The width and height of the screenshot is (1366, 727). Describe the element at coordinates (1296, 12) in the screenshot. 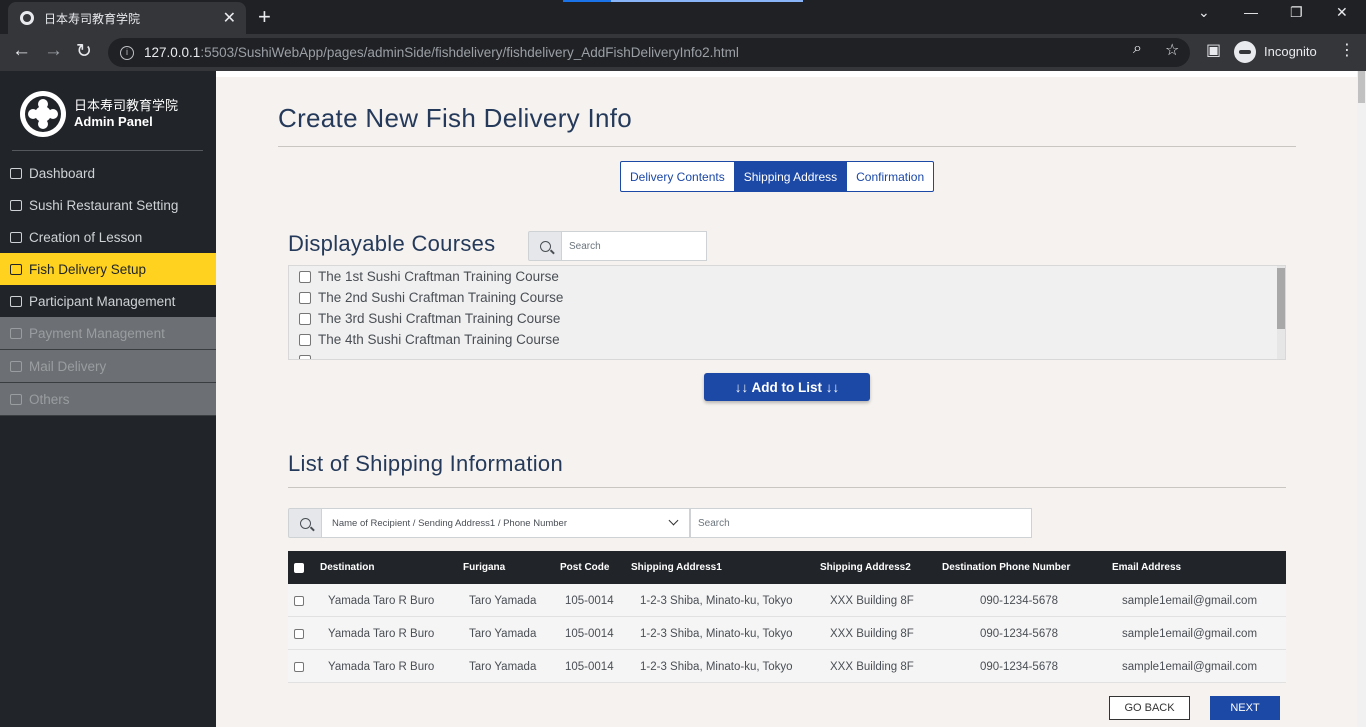

I see `restore-icon: ❐` at that location.